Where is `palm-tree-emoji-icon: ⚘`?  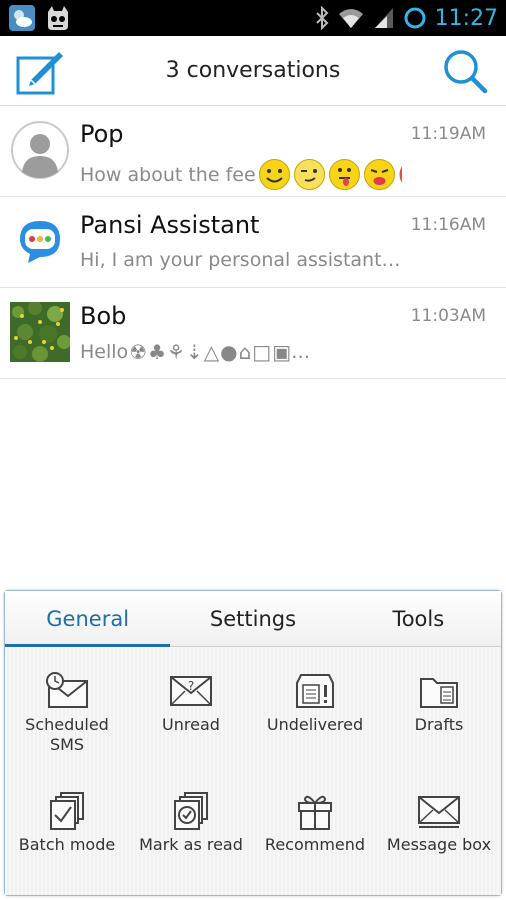
palm-tree-emoji-icon: ⚘ is located at coordinates (176, 352).